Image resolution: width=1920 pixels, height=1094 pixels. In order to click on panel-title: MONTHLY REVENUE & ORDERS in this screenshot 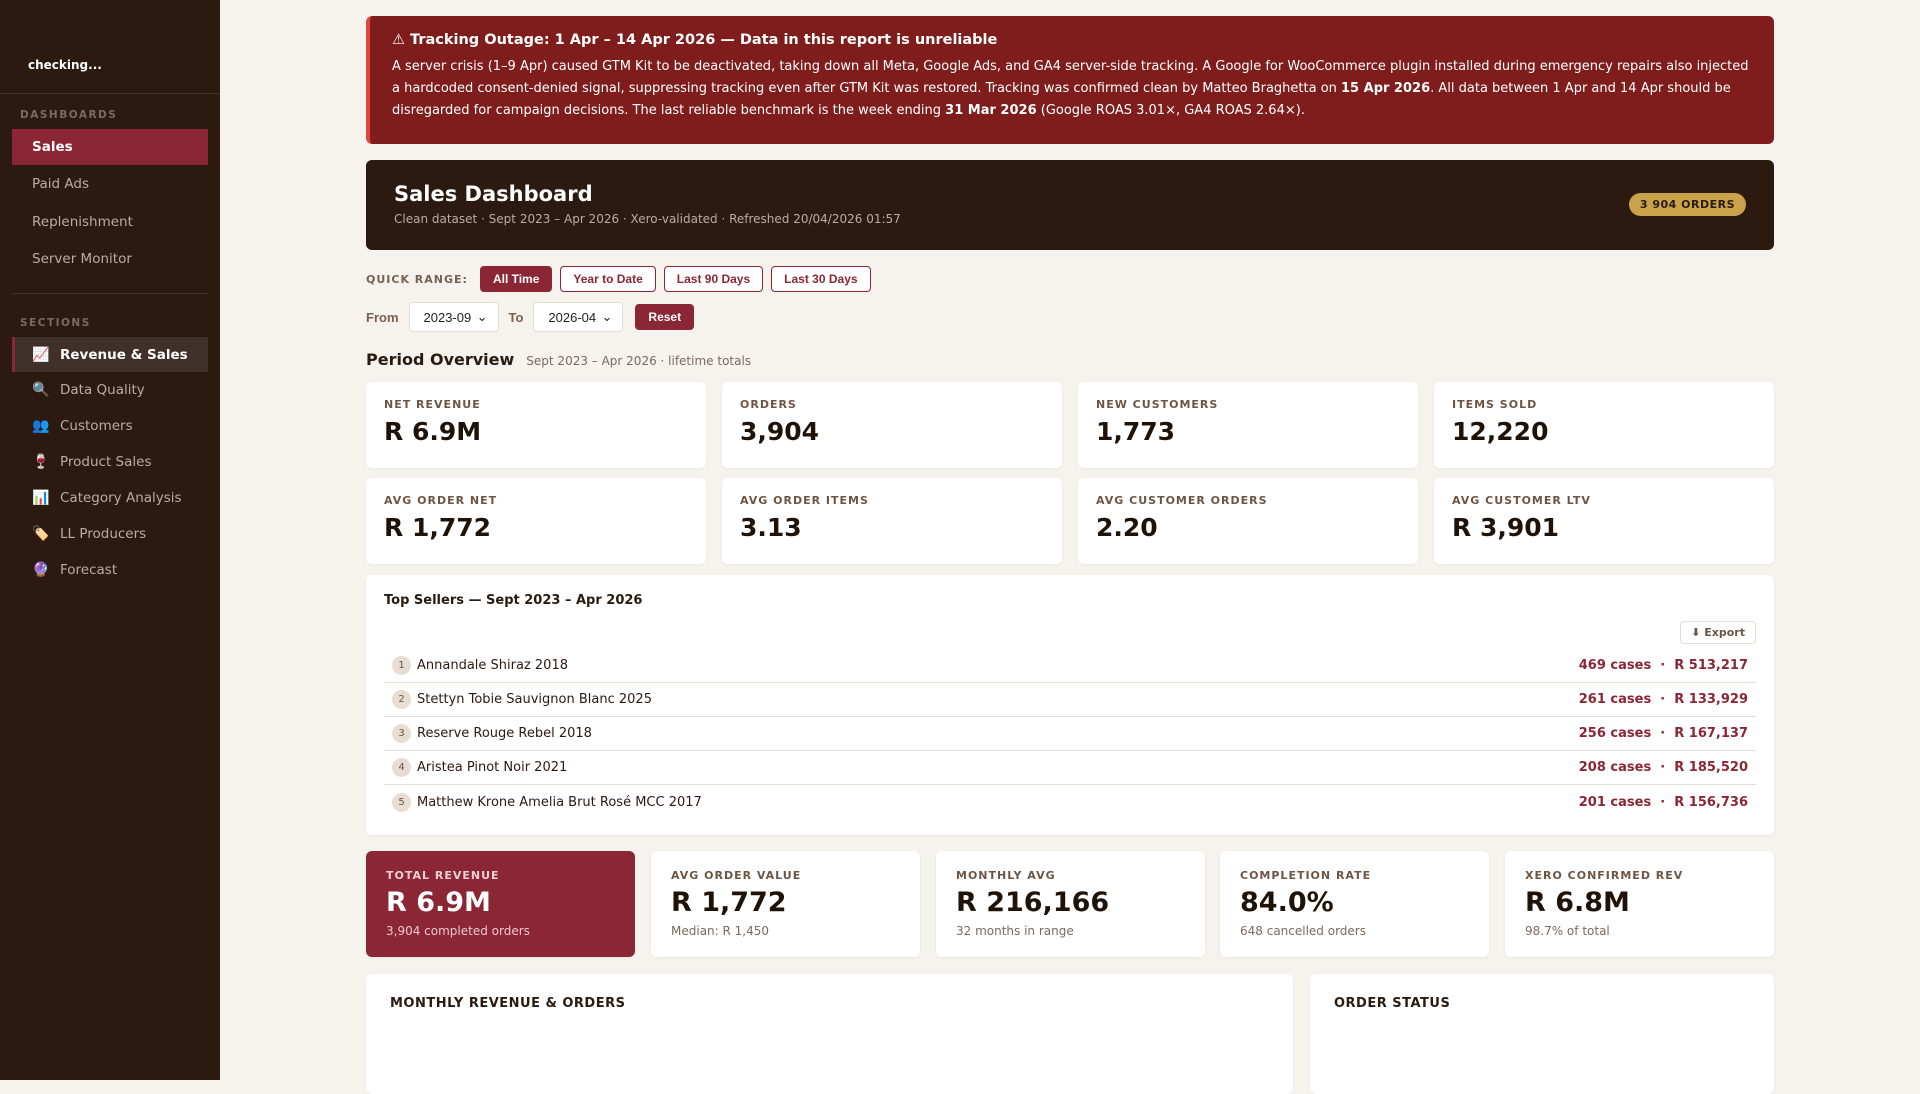, I will do `click(508, 1003)`.